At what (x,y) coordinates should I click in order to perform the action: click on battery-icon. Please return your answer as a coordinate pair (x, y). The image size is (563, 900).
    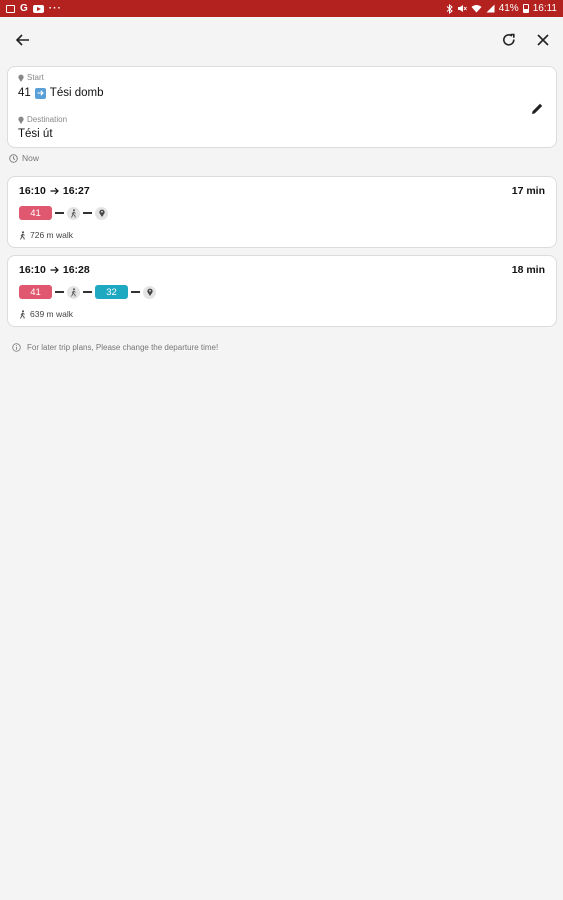
    Looking at the image, I should click on (525, 8).